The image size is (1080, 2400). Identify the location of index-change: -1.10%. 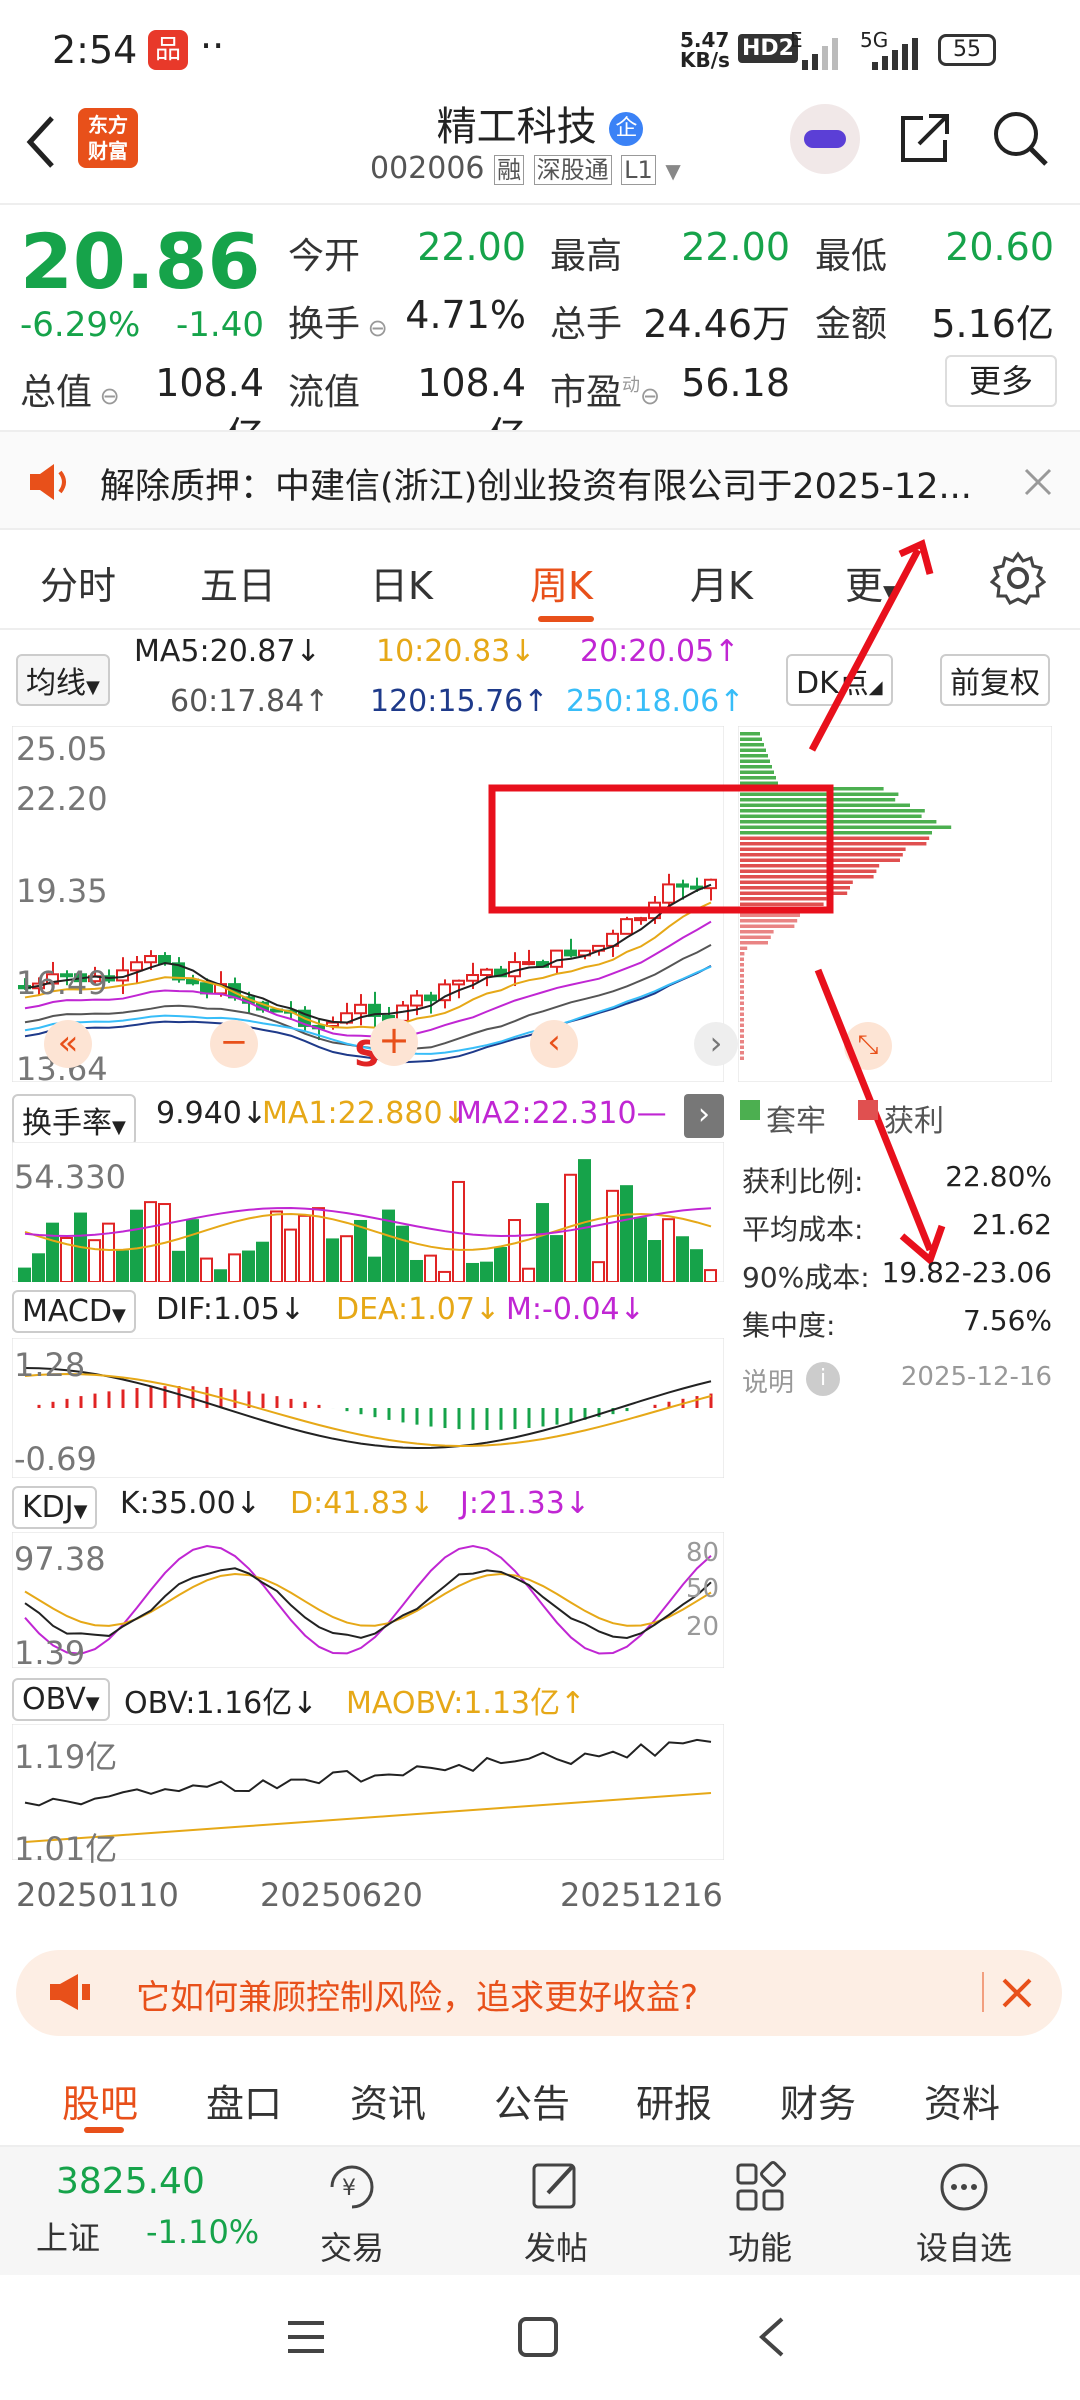
(202, 2232).